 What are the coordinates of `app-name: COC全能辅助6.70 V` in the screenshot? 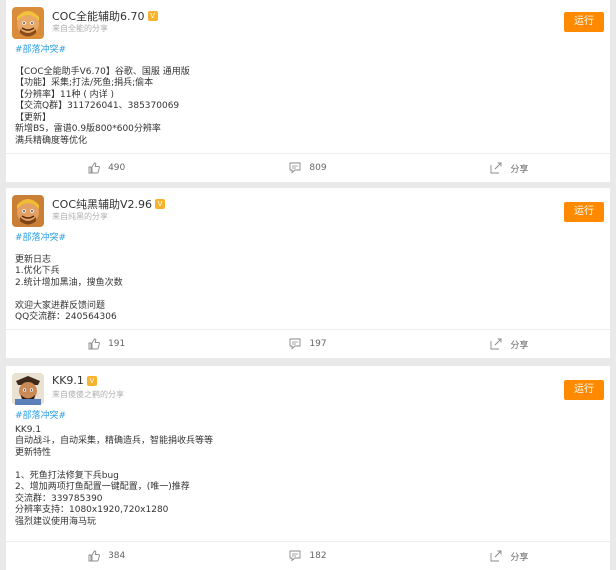 It's located at (105, 16).